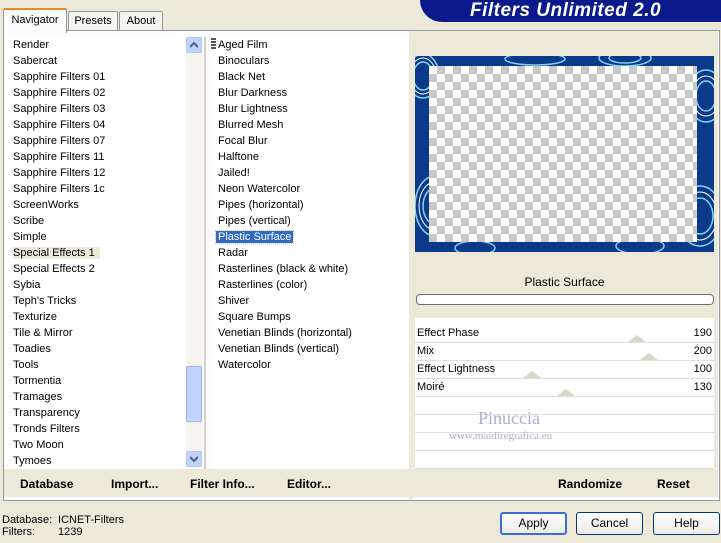 This screenshot has width=721, height=543. What do you see at coordinates (311, 333) in the screenshot?
I see `filter-item: Venetian Blinds (horizontal)` at bounding box center [311, 333].